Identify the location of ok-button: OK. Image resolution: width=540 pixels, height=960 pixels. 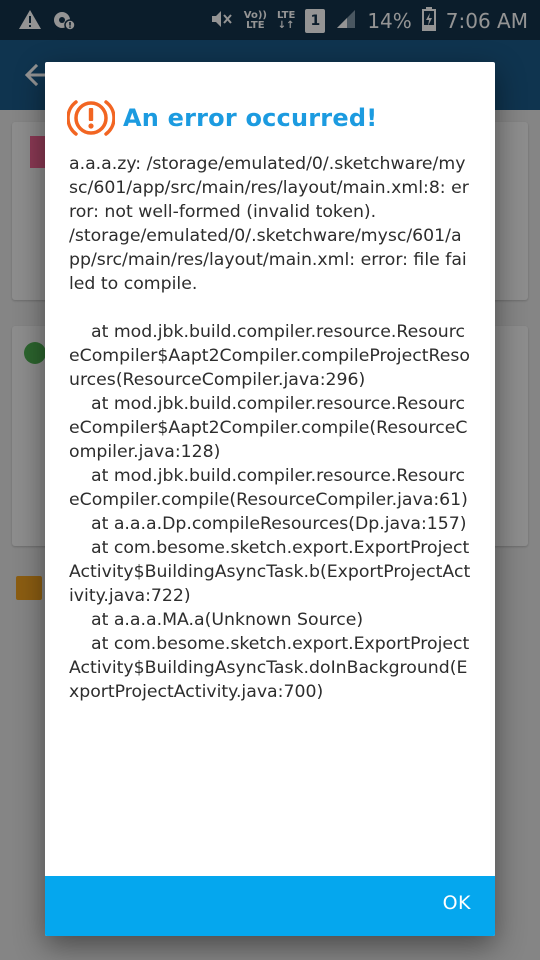
(457, 903).